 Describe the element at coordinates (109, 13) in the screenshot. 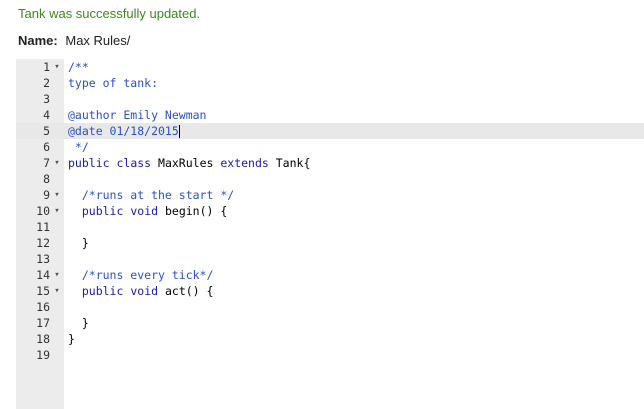

I see `flash-notice: Tank was successfully updated.` at that location.